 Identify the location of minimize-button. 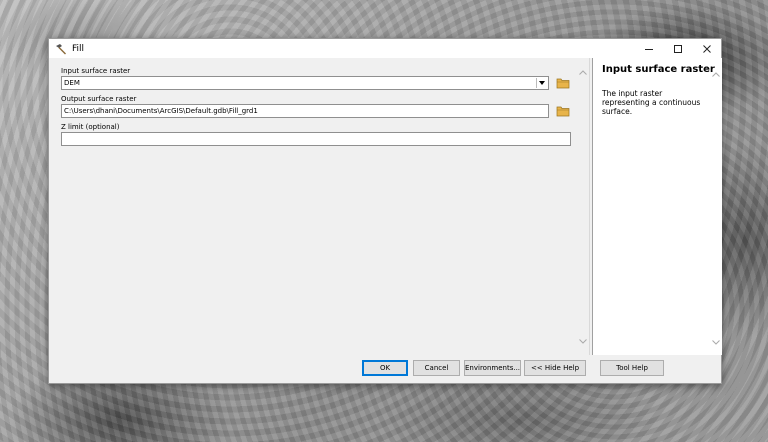
(648, 48).